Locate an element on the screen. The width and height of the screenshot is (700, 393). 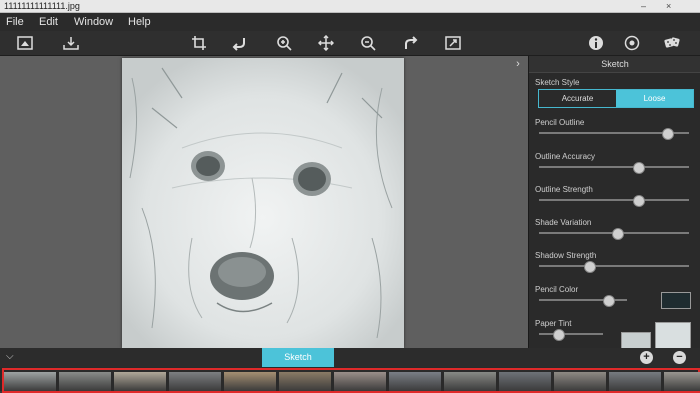
menu-bar: File Edit Window Help is located at coordinates (350, 22).